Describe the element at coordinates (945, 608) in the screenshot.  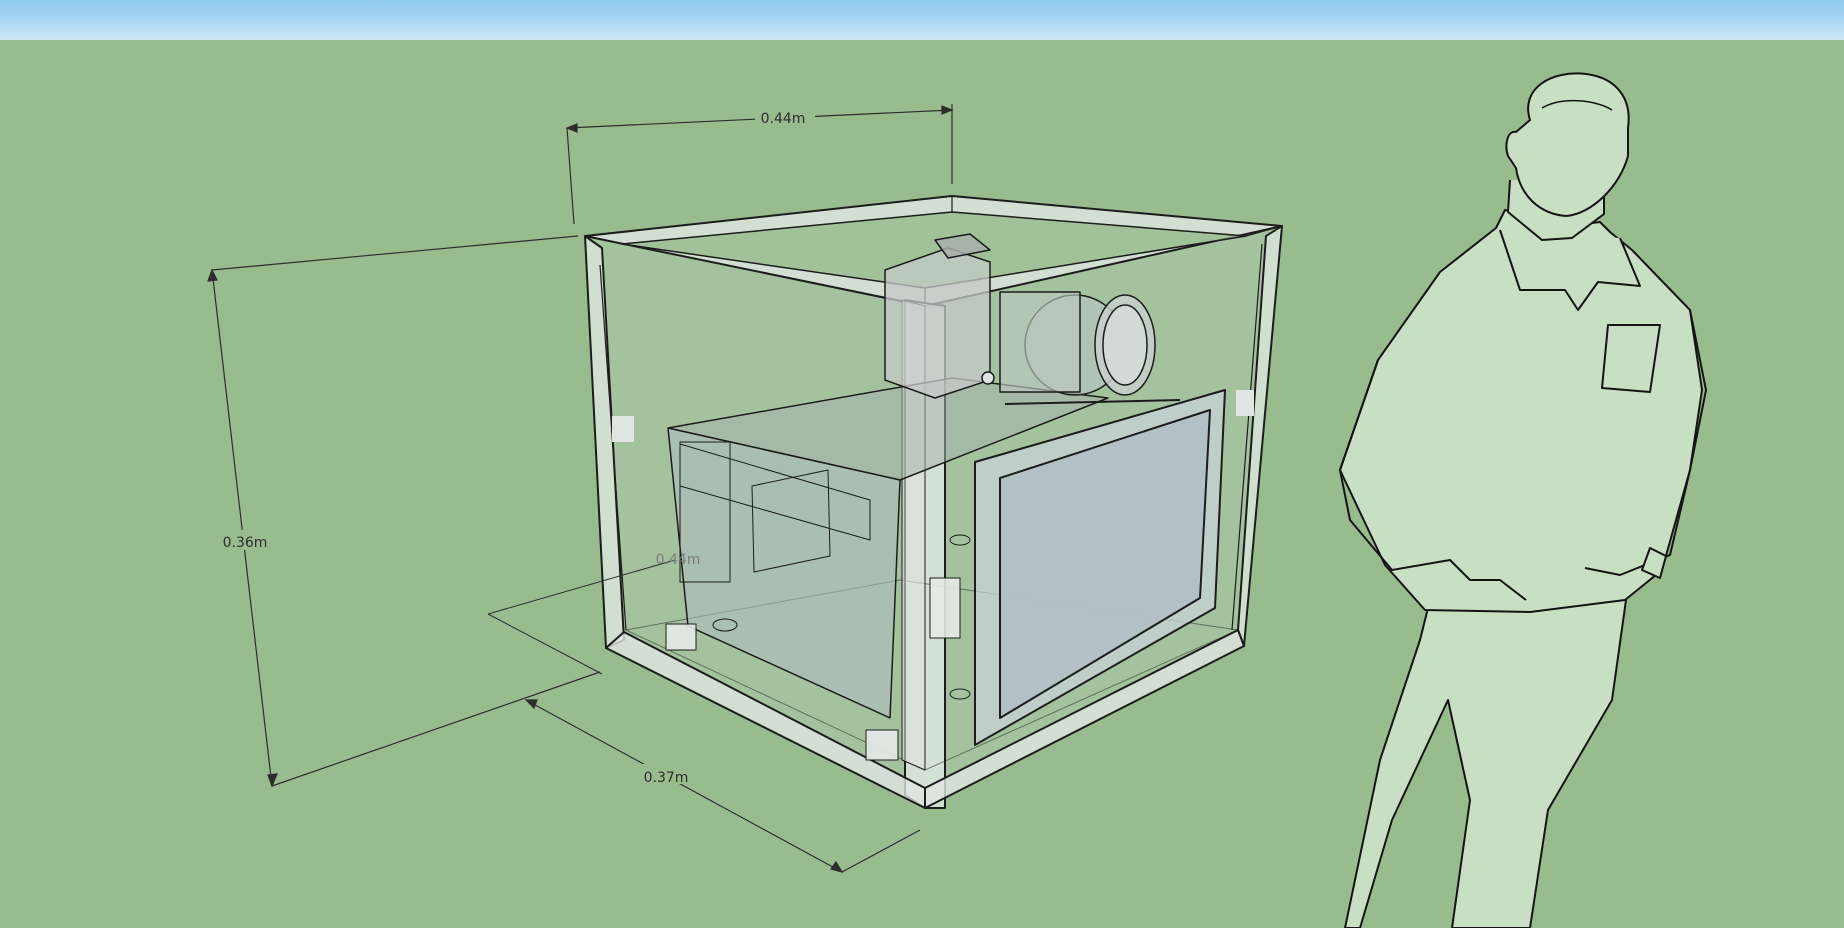
I see `screen-hinge` at that location.